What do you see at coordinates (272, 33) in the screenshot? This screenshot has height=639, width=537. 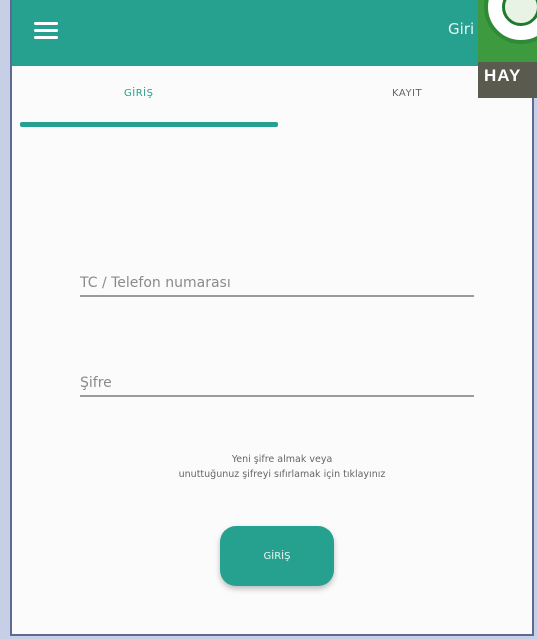 I see `app-bar: Giri` at bounding box center [272, 33].